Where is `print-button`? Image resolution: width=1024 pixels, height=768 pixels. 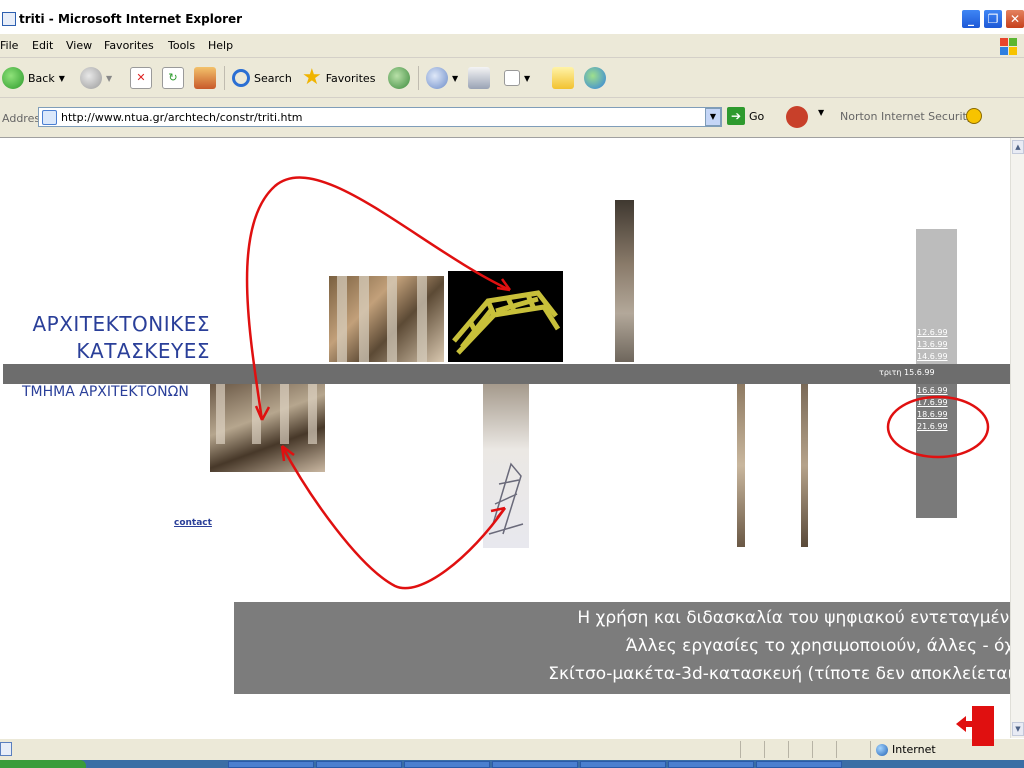 print-button is located at coordinates (479, 78).